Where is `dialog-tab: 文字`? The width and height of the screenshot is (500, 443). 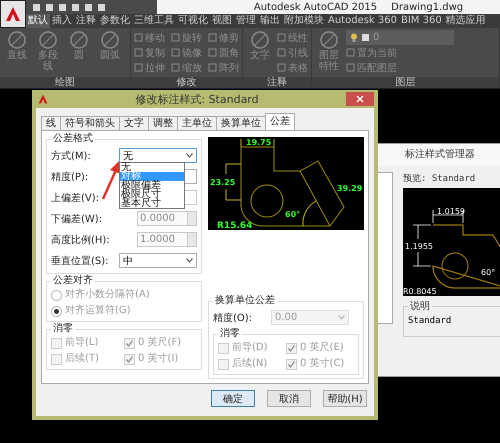
dialog-tab: 文字 is located at coordinates (134, 123).